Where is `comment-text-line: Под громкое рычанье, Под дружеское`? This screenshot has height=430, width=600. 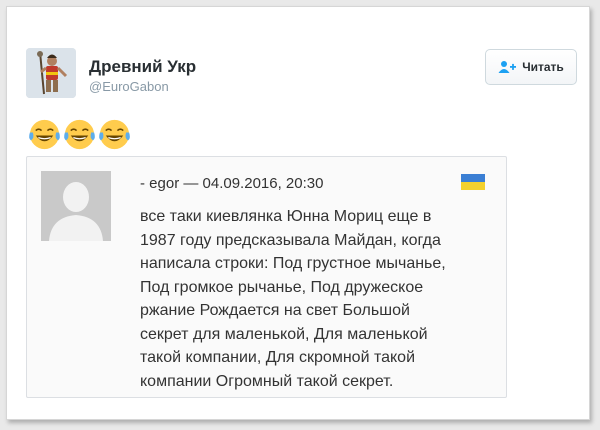
comment-text-line: Под громкое рычанье, Под дружеское is located at coordinates (282, 287).